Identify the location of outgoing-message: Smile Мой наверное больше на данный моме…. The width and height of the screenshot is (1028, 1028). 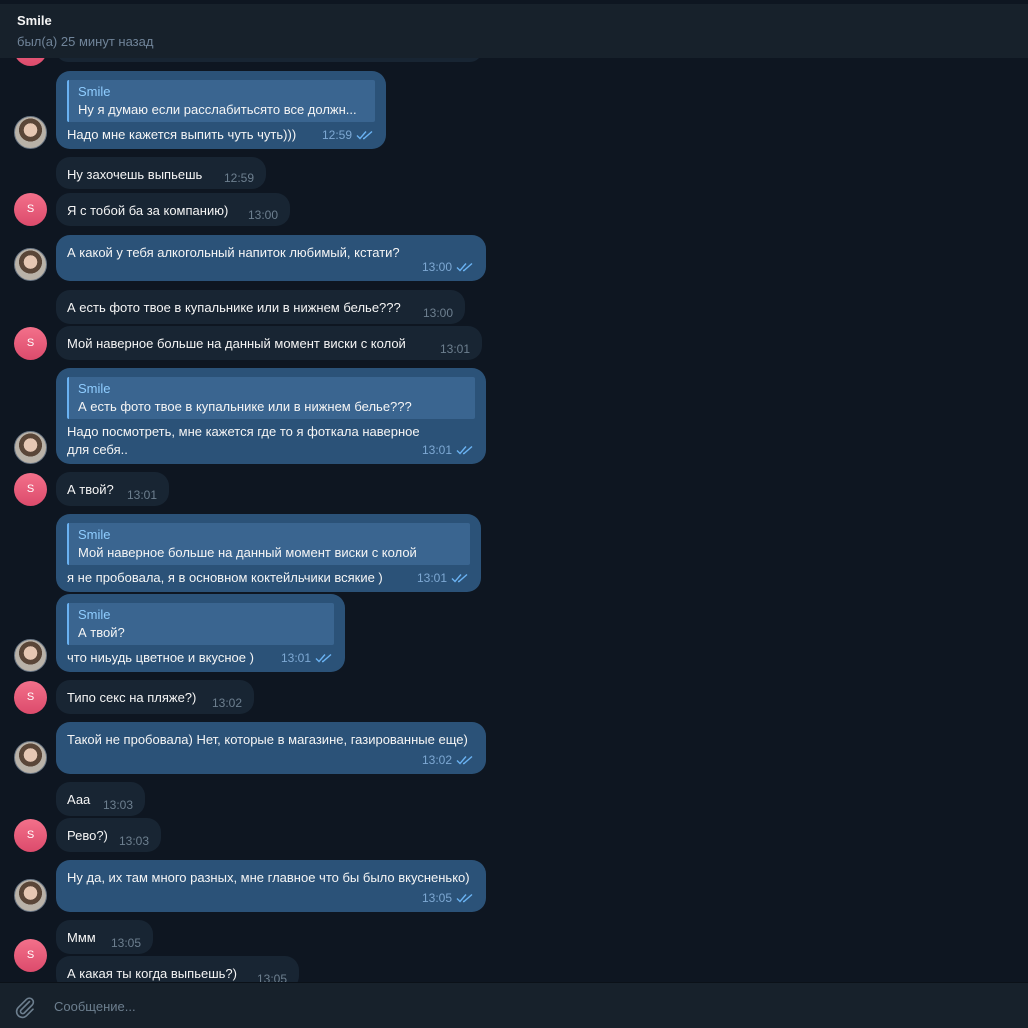
(268, 553).